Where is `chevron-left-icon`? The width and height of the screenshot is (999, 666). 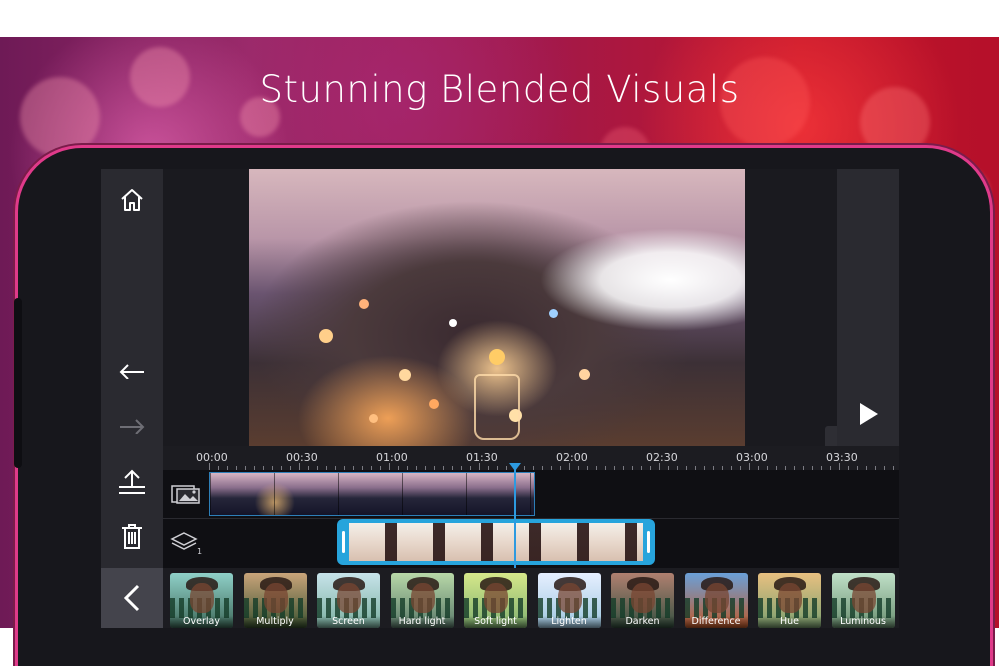
chevron-left-icon is located at coordinates (131, 598).